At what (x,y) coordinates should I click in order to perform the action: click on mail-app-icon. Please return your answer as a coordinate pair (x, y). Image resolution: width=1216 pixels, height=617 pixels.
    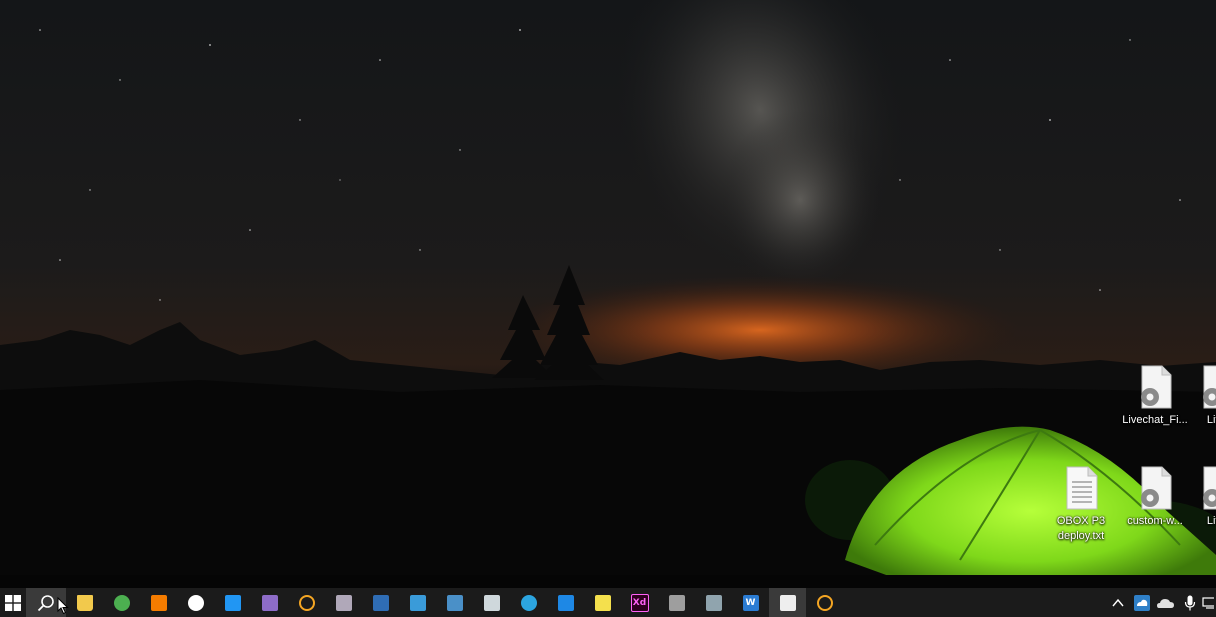
    Looking at the image, I should click on (565, 602).